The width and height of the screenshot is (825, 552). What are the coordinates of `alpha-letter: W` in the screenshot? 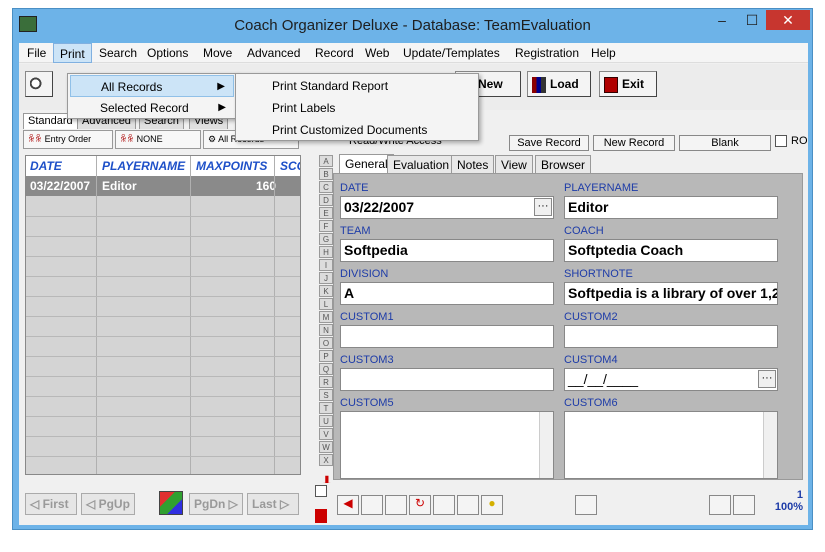 It's located at (326, 447).